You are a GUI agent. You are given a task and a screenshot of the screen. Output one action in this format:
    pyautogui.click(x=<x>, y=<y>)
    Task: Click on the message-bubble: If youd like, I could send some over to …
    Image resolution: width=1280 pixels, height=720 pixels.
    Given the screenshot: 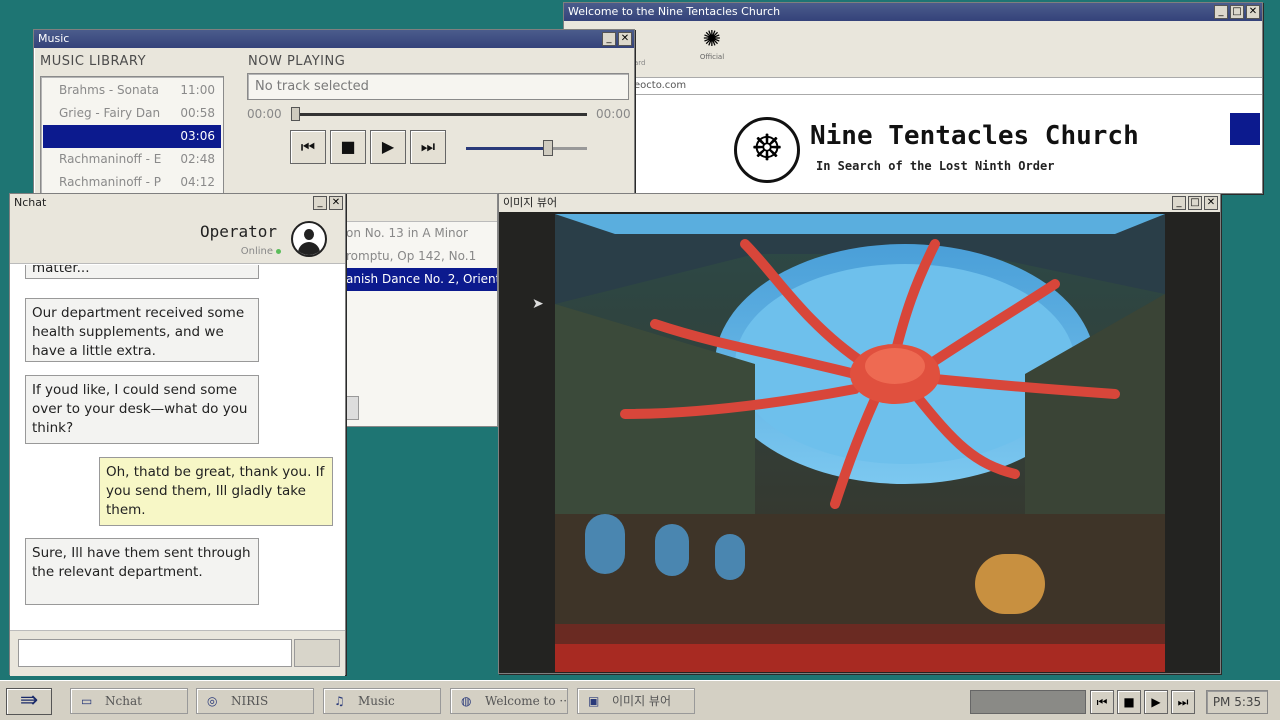 What is the action you would take?
    pyautogui.click(x=142, y=409)
    